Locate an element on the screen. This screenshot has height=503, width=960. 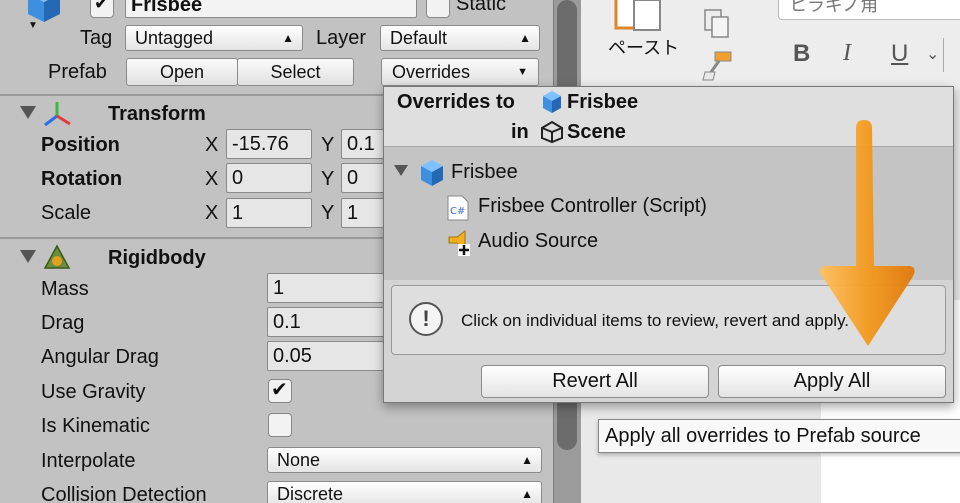
layer-label: Layer is located at coordinates (341, 38).